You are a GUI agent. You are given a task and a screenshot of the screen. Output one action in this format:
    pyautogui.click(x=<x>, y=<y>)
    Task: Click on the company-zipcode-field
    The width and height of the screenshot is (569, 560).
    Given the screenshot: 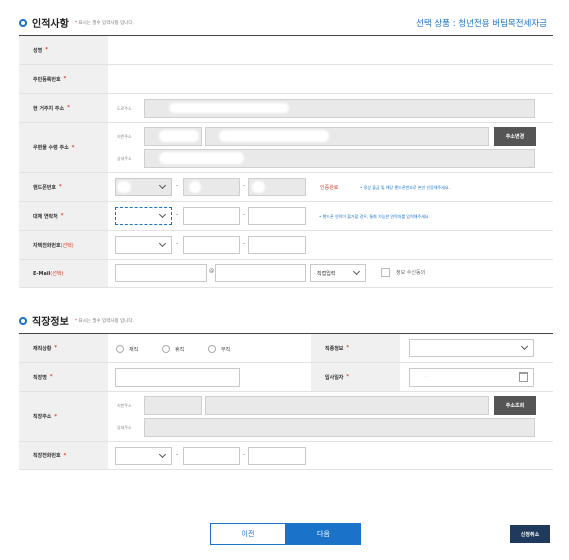 What is the action you would take?
    pyautogui.click(x=173, y=405)
    